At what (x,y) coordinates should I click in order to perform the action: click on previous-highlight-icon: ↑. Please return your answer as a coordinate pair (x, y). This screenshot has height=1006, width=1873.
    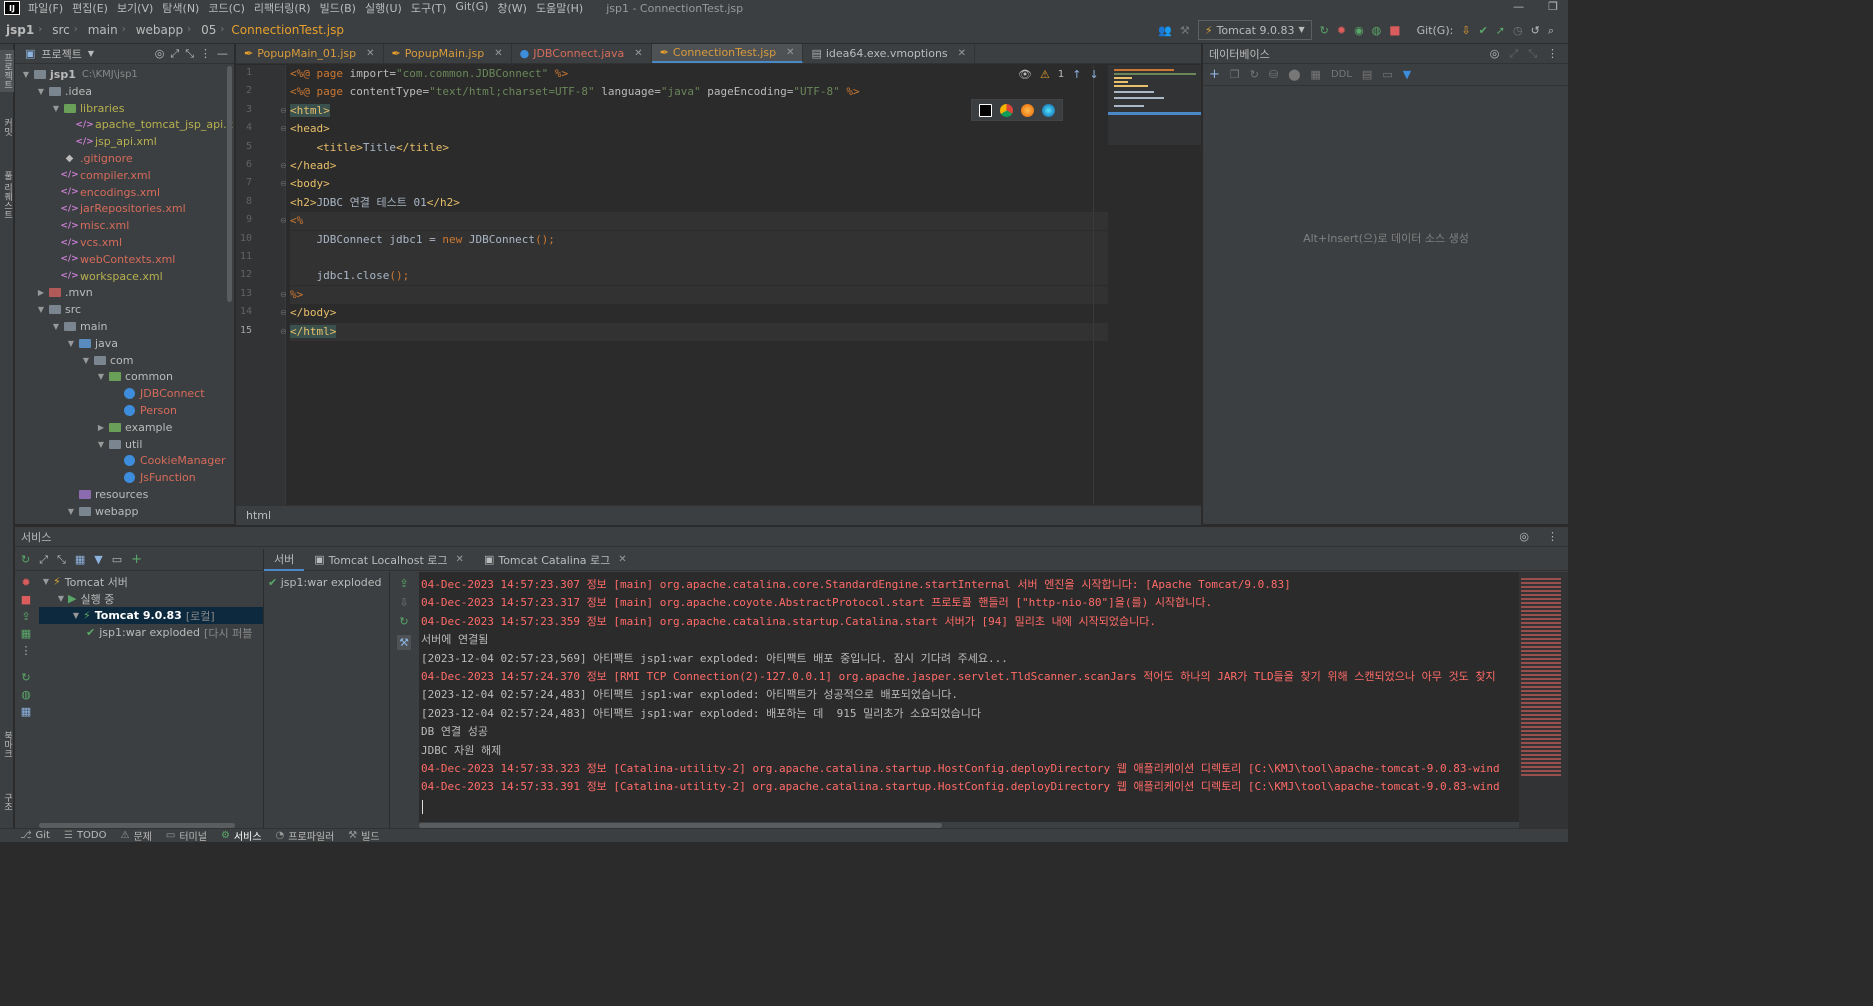
    Looking at the image, I should click on (1076, 74).